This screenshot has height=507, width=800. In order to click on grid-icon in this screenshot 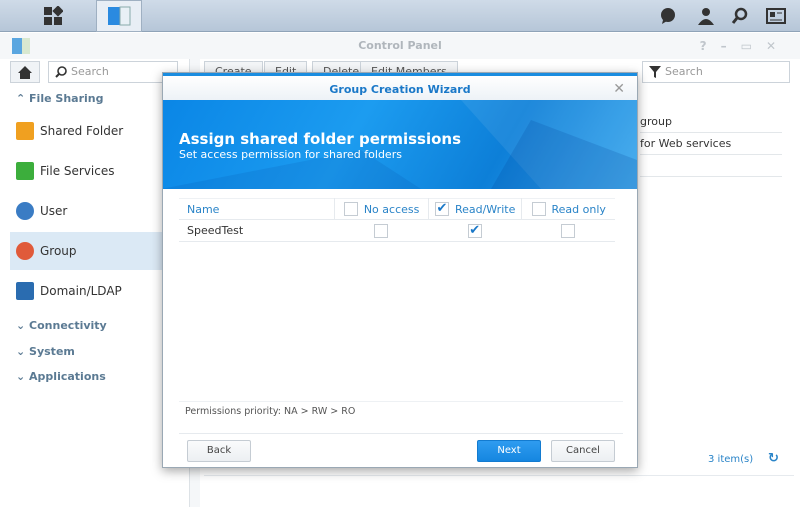, I will do `click(53, 15)`.